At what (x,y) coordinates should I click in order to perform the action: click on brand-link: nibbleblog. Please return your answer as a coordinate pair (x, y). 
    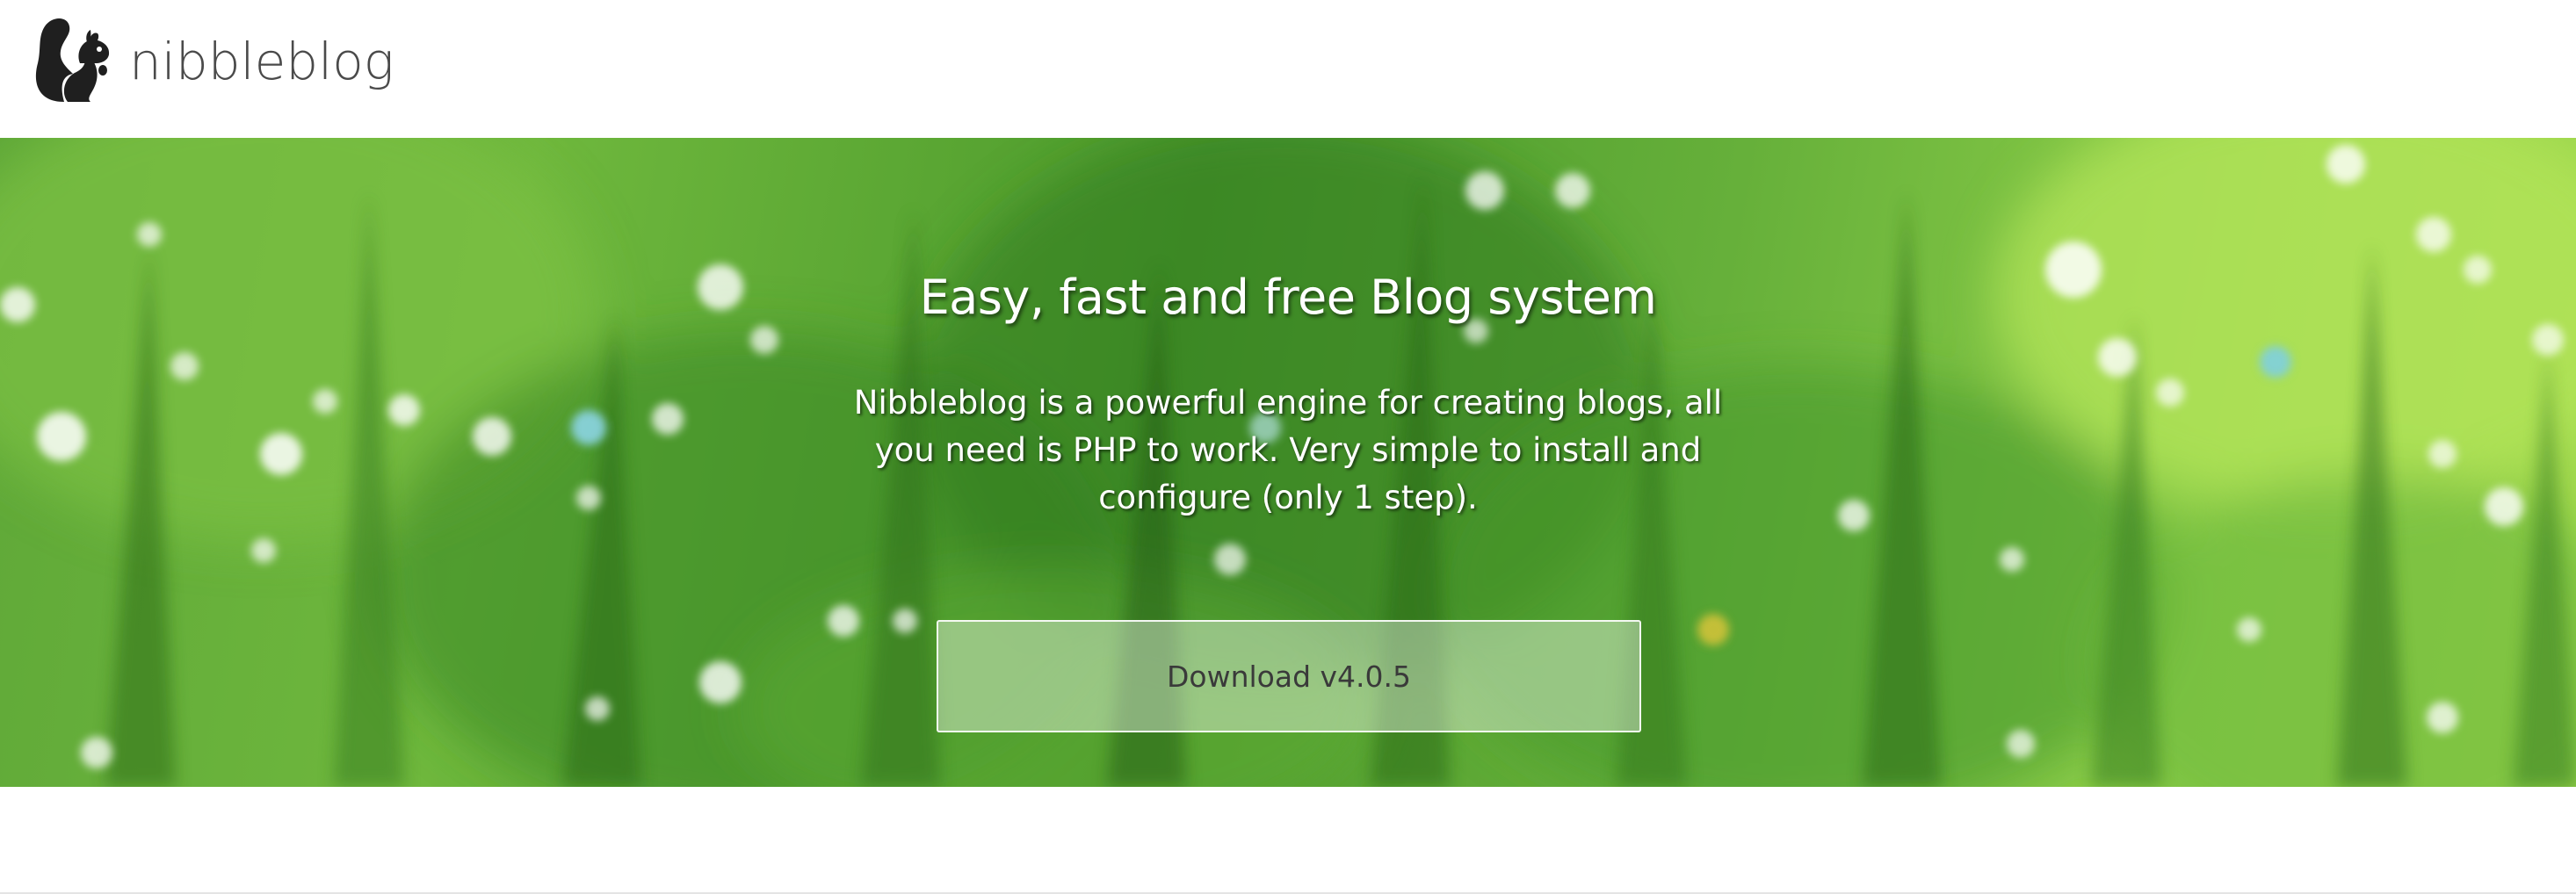
    Looking at the image, I should click on (211, 60).